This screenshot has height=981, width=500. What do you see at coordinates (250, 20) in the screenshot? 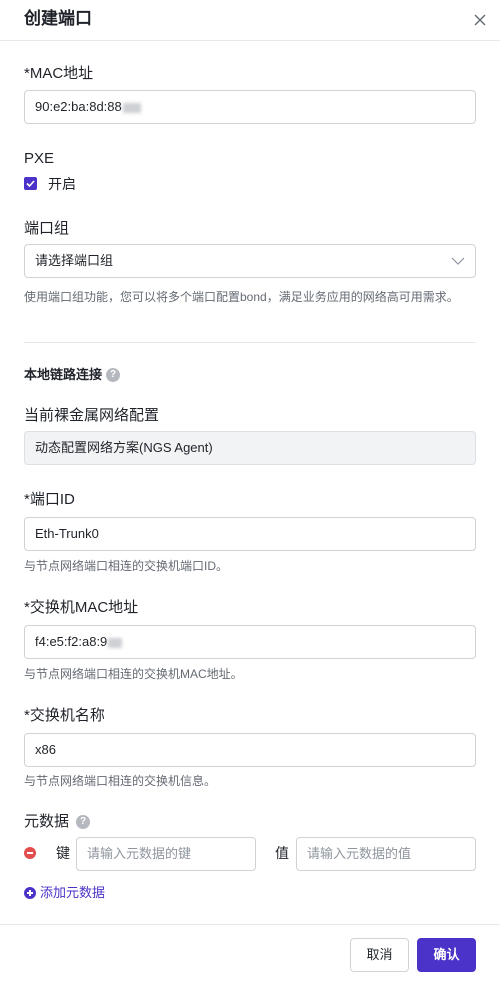
I see `dialog-header: 创建端口` at bounding box center [250, 20].